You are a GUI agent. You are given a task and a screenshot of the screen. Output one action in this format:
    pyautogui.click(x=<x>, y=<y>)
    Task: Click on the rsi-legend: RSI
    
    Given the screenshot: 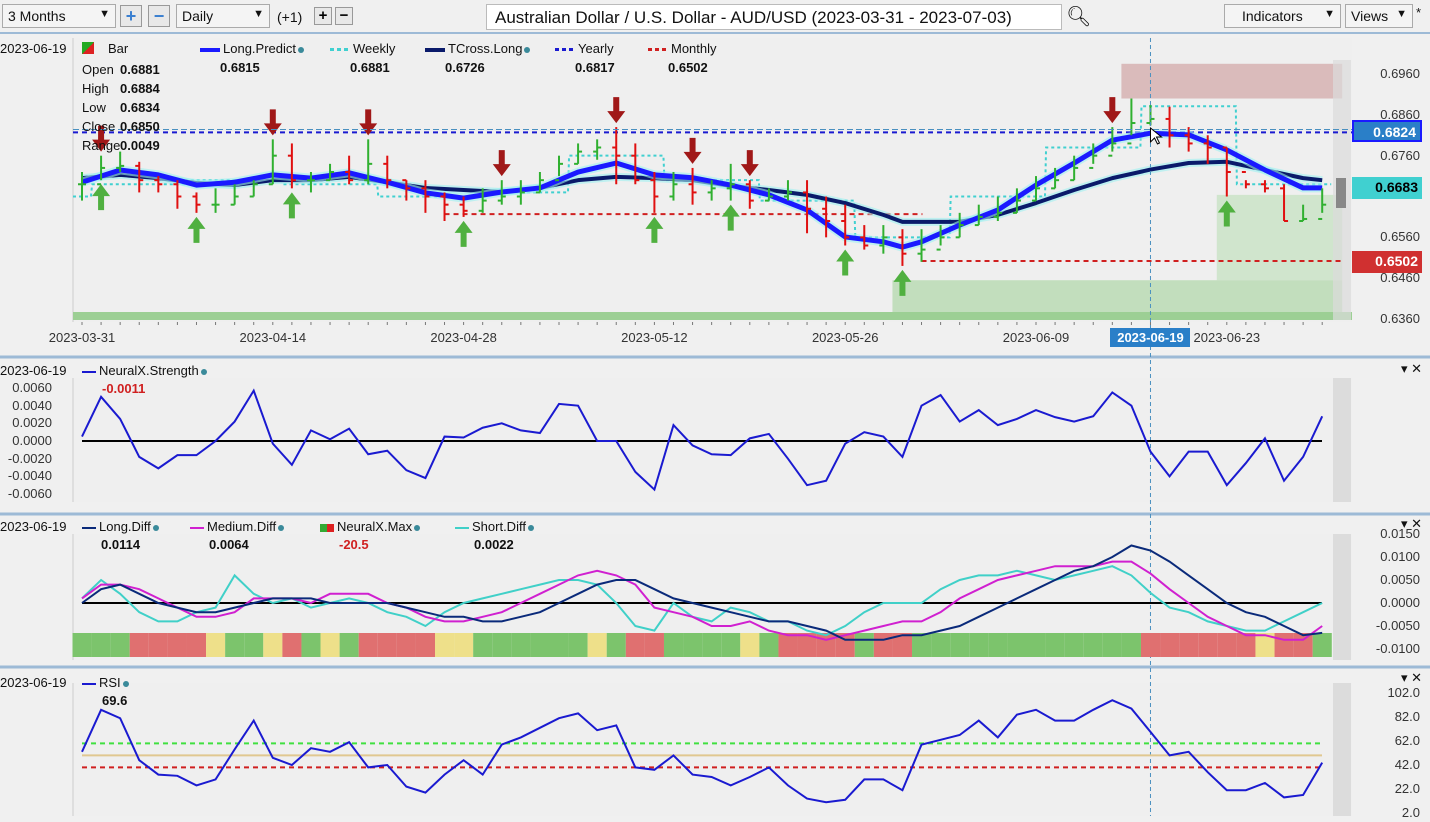 What is the action you would take?
    pyautogui.click(x=105, y=682)
    